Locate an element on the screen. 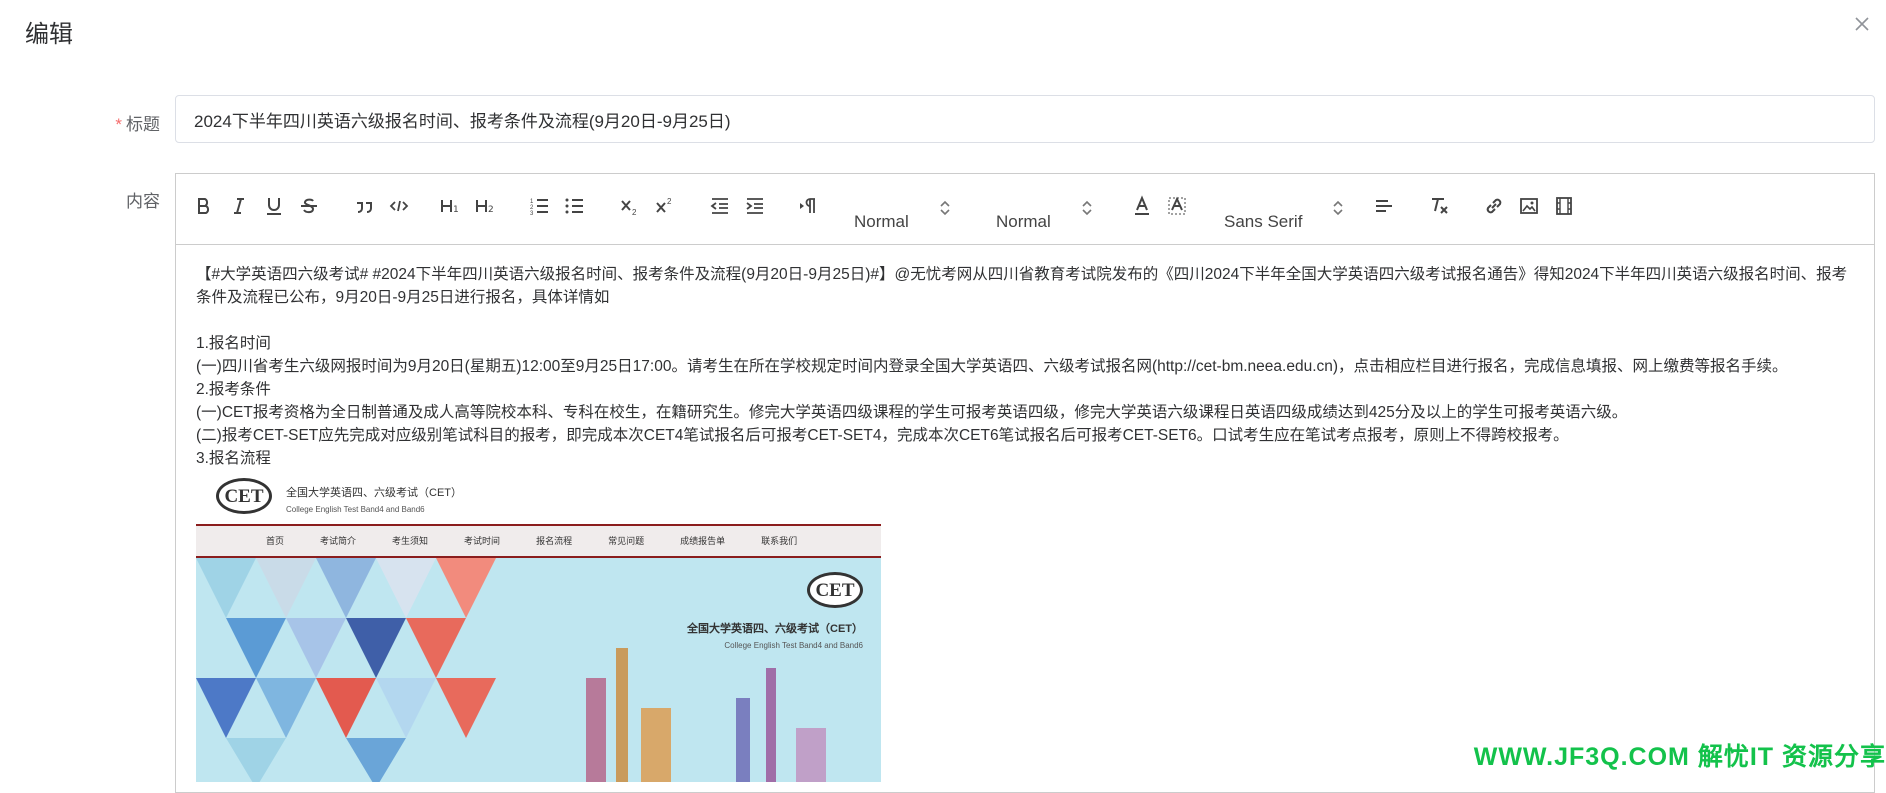 This screenshot has height=793, width=1886. h2-icon: 2 is located at coordinates (485, 207).